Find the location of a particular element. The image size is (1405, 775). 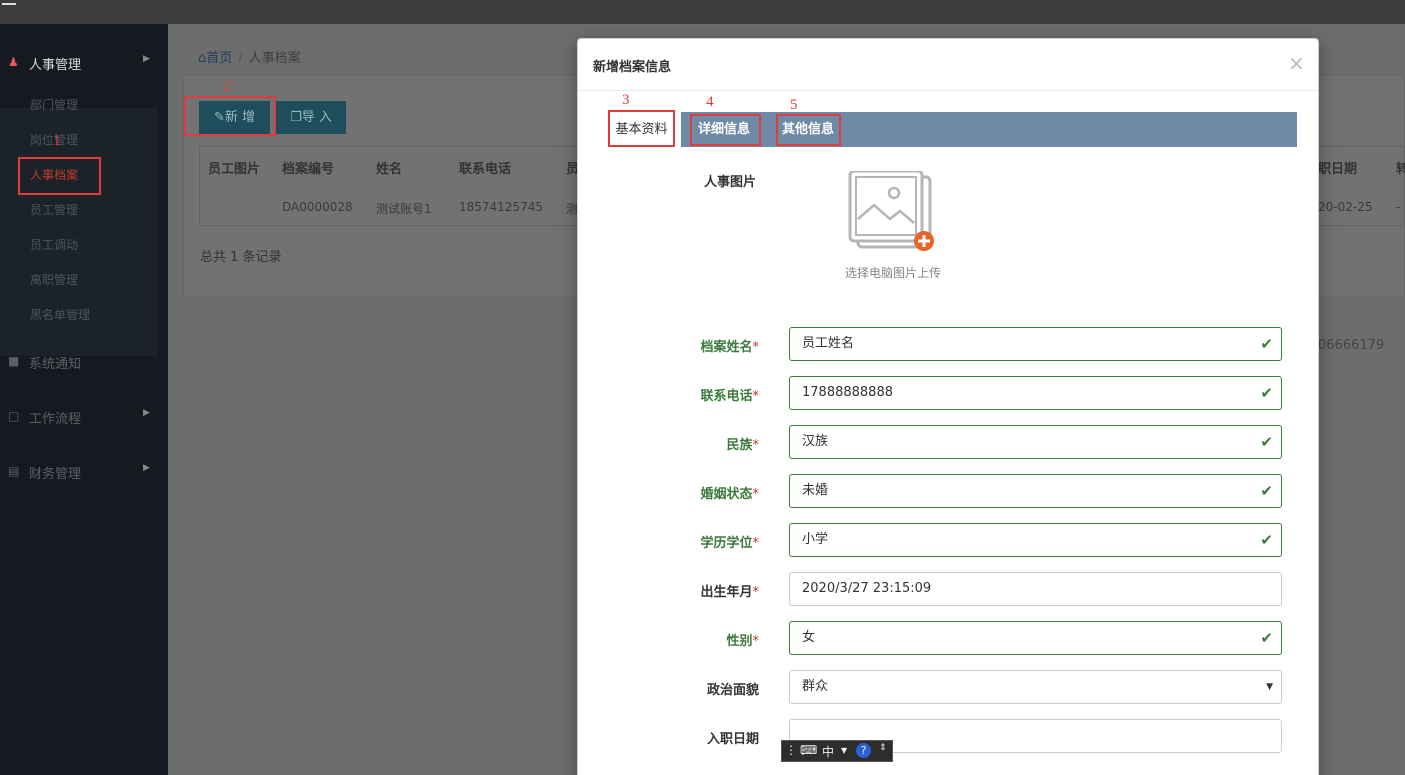

ime-mode: 中 is located at coordinates (828, 751).